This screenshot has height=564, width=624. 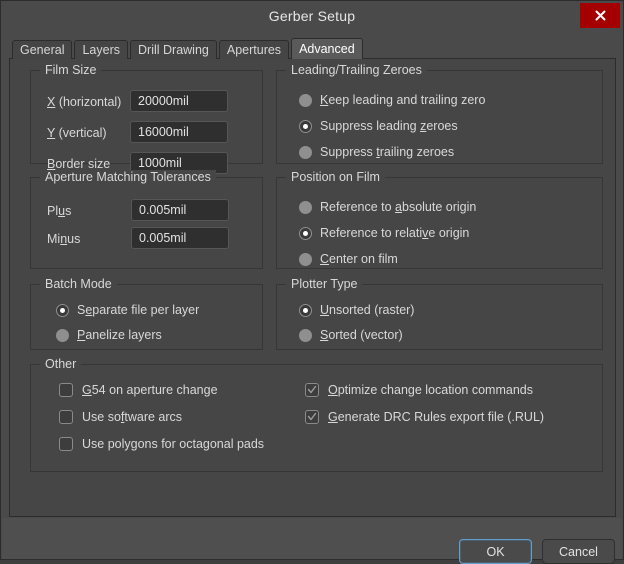 I want to click on radio-label: Panelize layers, so click(x=119, y=335).